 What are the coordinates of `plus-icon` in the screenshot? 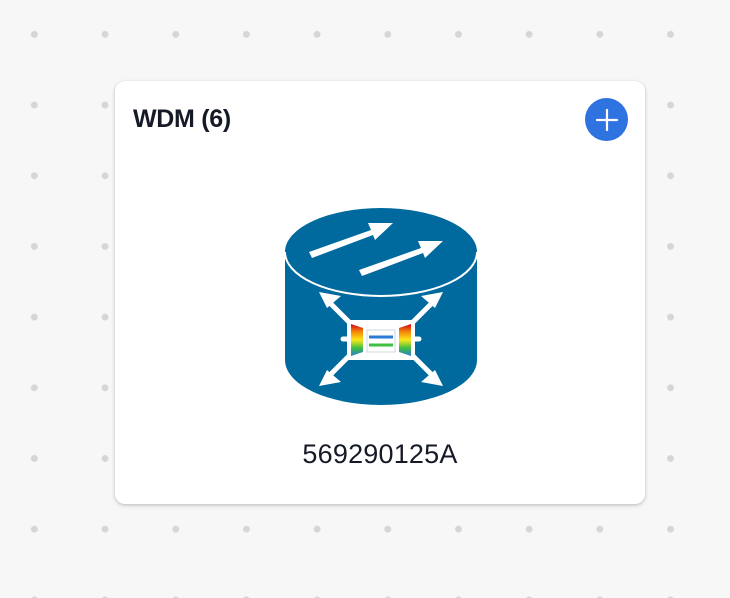 It's located at (606, 119).